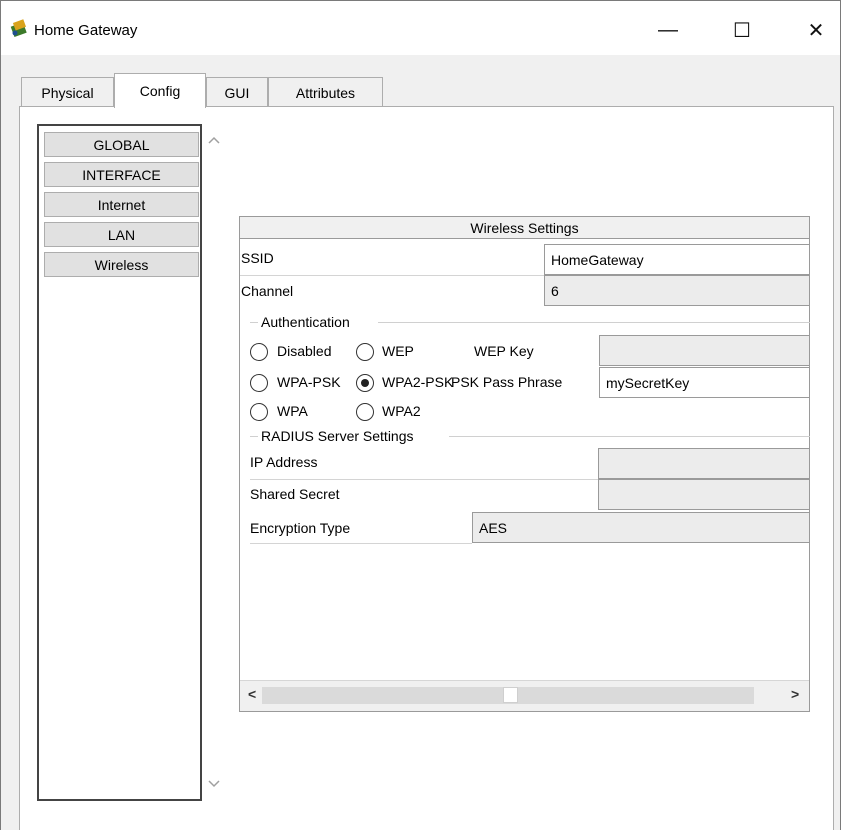 Image resolution: width=841 pixels, height=830 pixels. Describe the element at coordinates (284, 462) in the screenshot. I see `ip-address-label: IP Address` at that location.